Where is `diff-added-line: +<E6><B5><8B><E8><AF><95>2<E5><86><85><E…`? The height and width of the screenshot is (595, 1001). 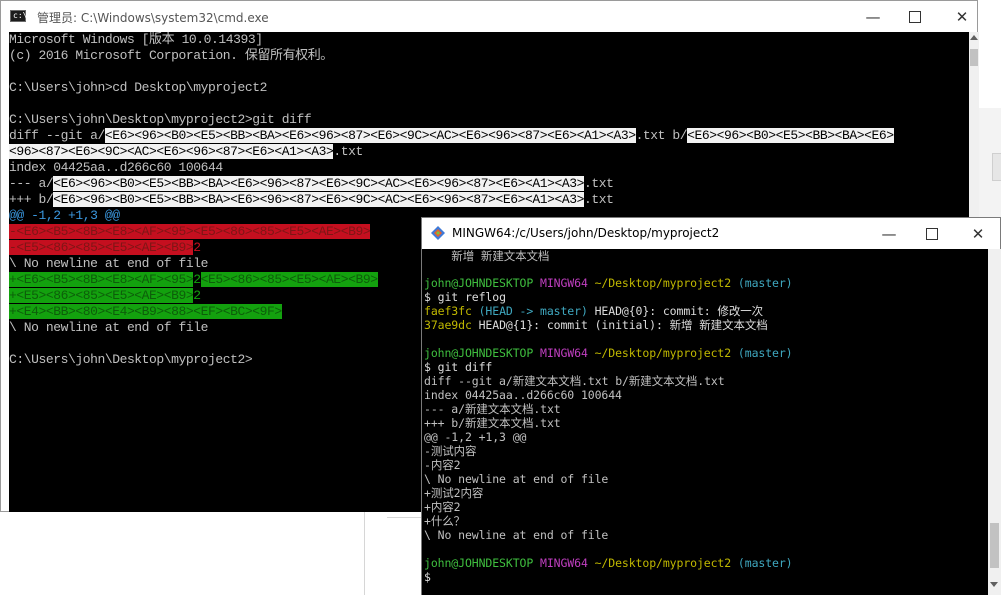 diff-added-line: +<E6><B5><8B><E8><AF><95>2<E5><86><85><E… is located at coordinates (193, 280).